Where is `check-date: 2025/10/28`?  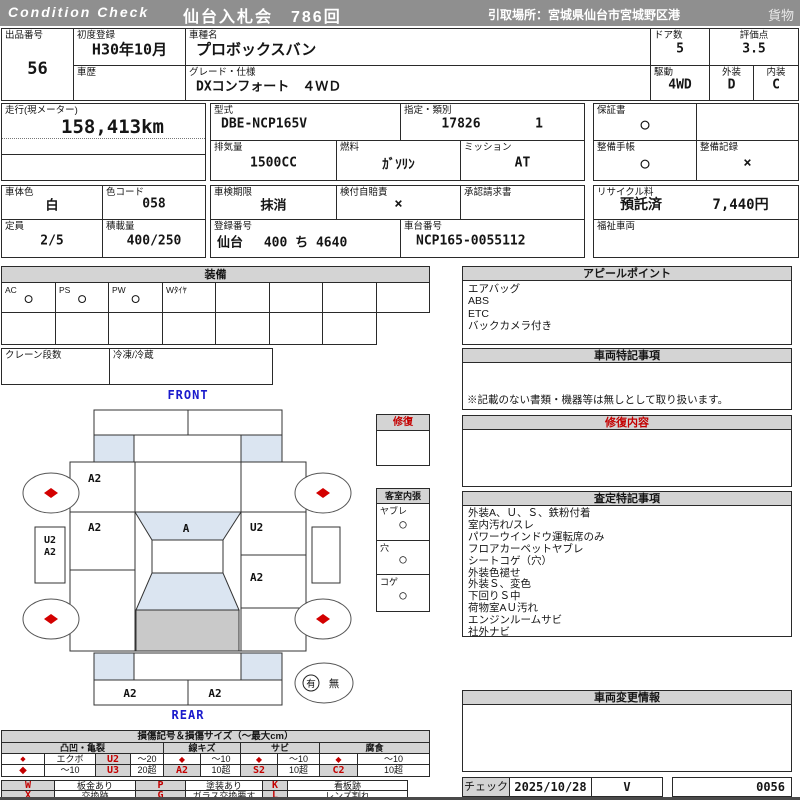 check-date: 2025/10/28 is located at coordinates (550, 787).